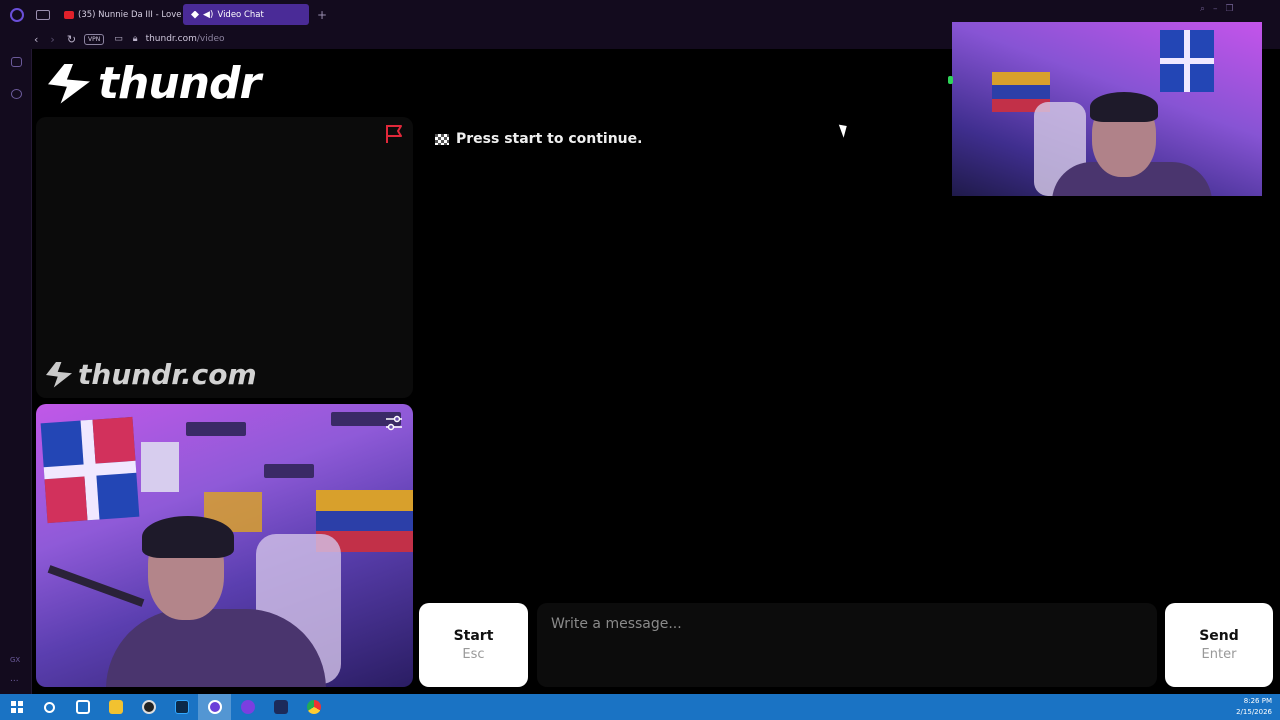 The width and height of the screenshot is (1280, 720). I want to click on brand-logo: thundr, so click(154, 83).